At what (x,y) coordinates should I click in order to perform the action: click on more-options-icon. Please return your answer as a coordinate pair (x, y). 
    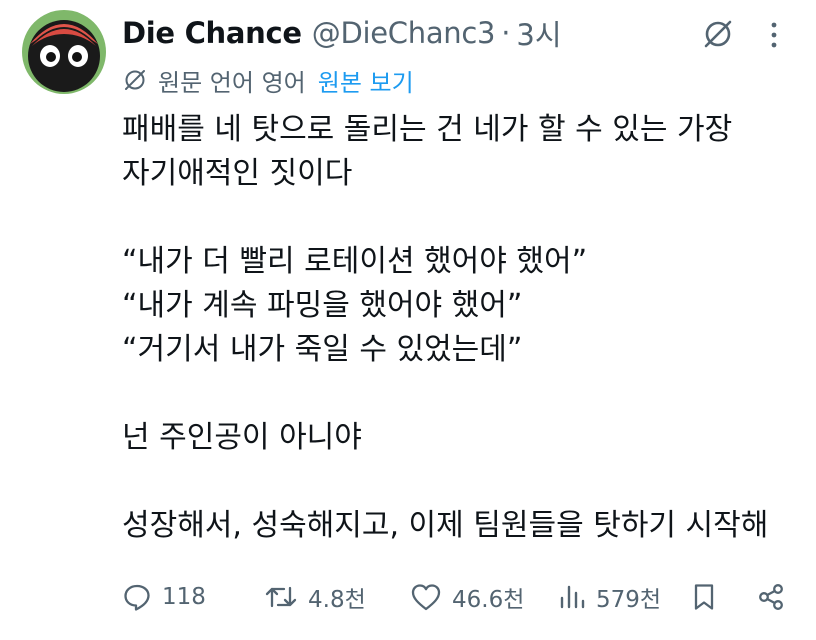
    Looking at the image, I should click on (774, 35).